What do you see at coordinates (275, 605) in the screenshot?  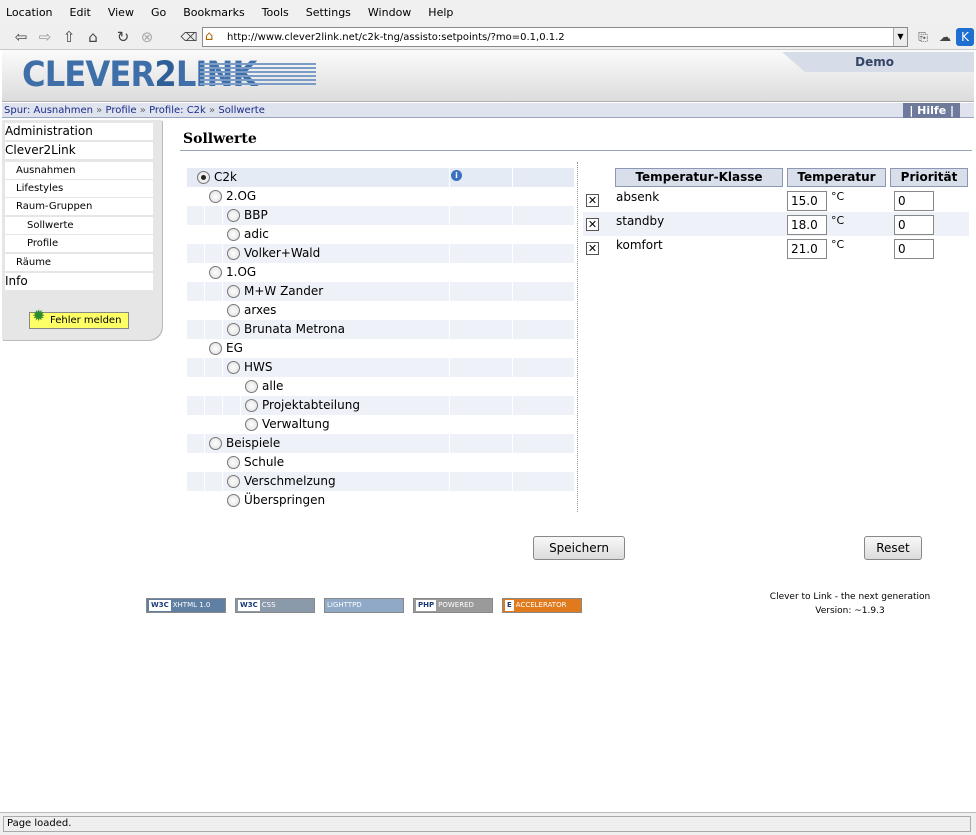 I see `badge-css: W3C CSS` at bounding box center [275, 605].